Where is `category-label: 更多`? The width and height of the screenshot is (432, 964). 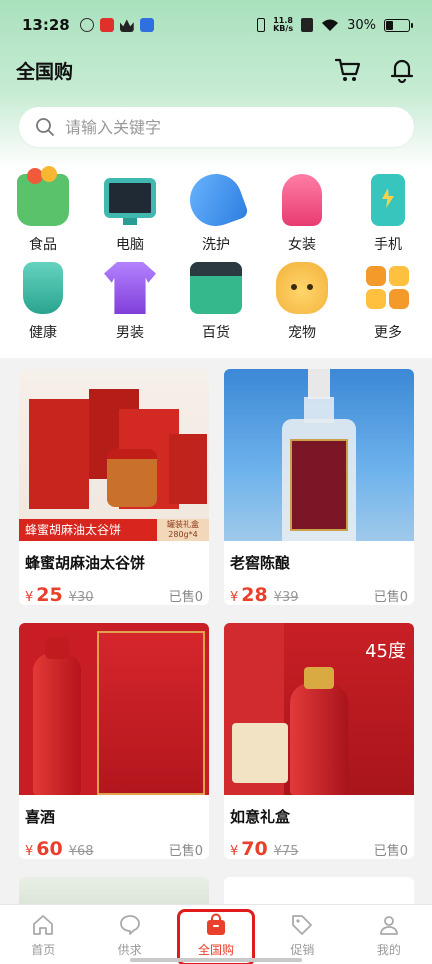
category-label: 更多 is located at coordinates (388, 333).